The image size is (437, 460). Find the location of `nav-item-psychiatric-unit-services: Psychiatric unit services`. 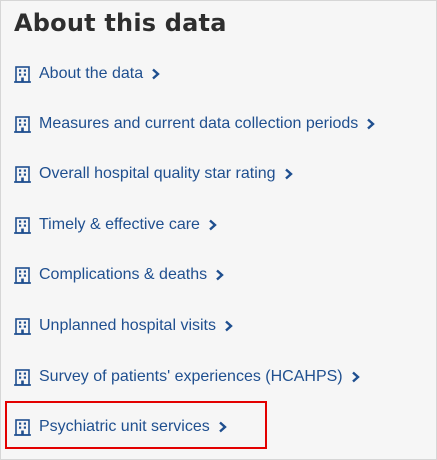

nav-item-psychiatric-unit-services: Psychiatric unit services is located at coordinates (120, 427).